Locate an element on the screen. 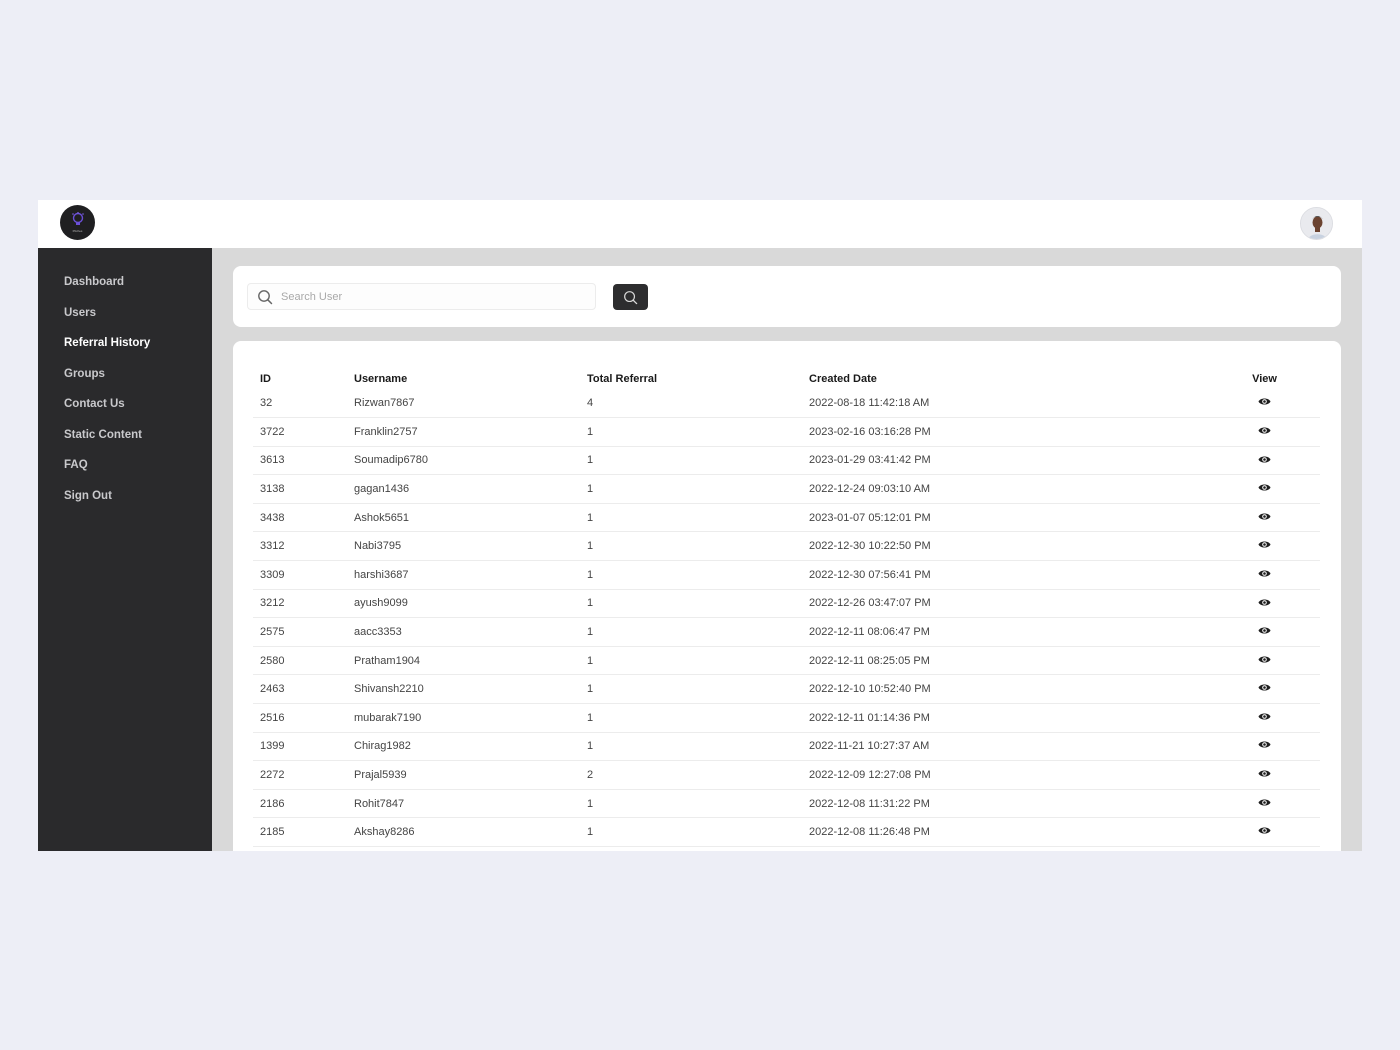 This screenshot has width=1400, height=1050. sidebar-item-contact-us: Contact Us is located at coordinates (94, 404).